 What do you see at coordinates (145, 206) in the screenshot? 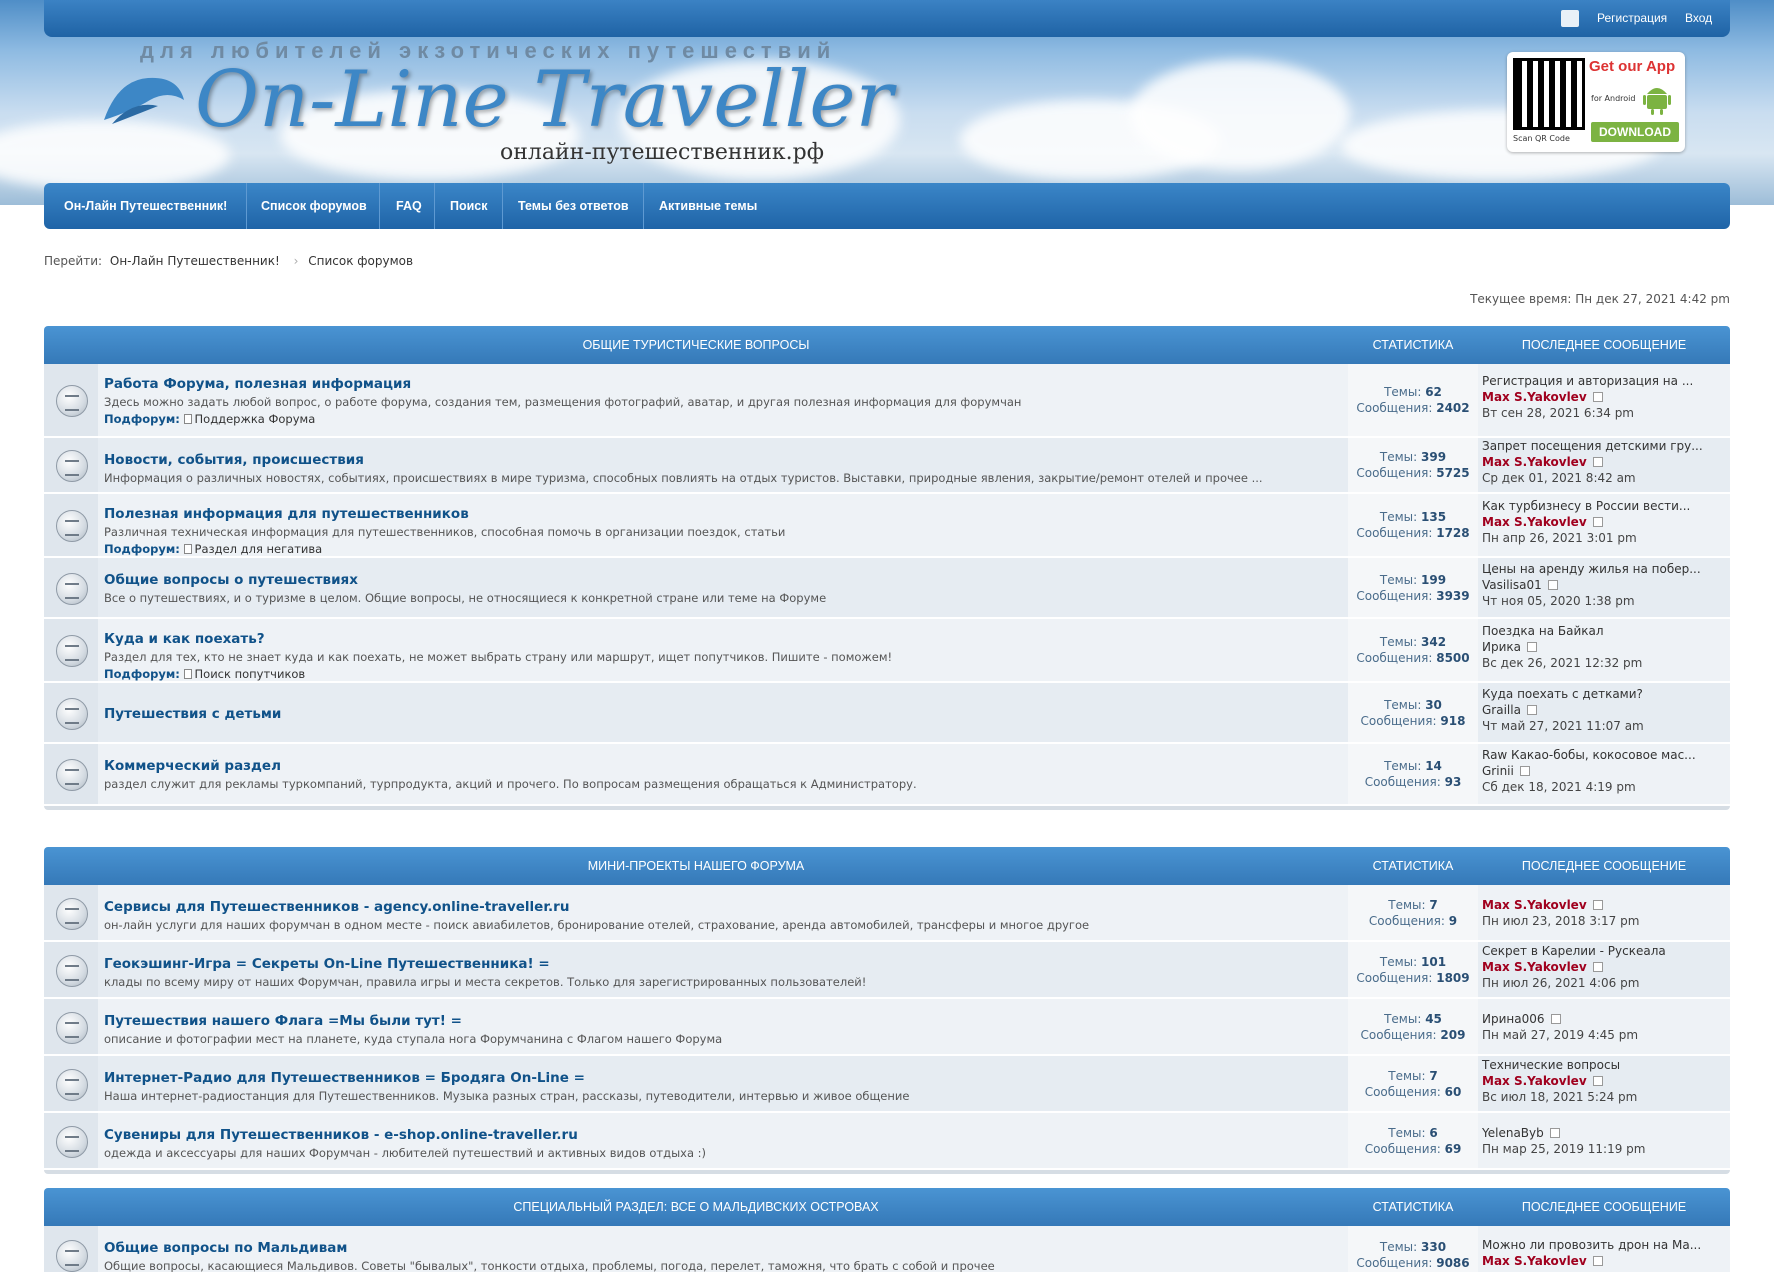
I see `nav-home: Он-Лайн Путешественник!` at bounding box center [145, 206].